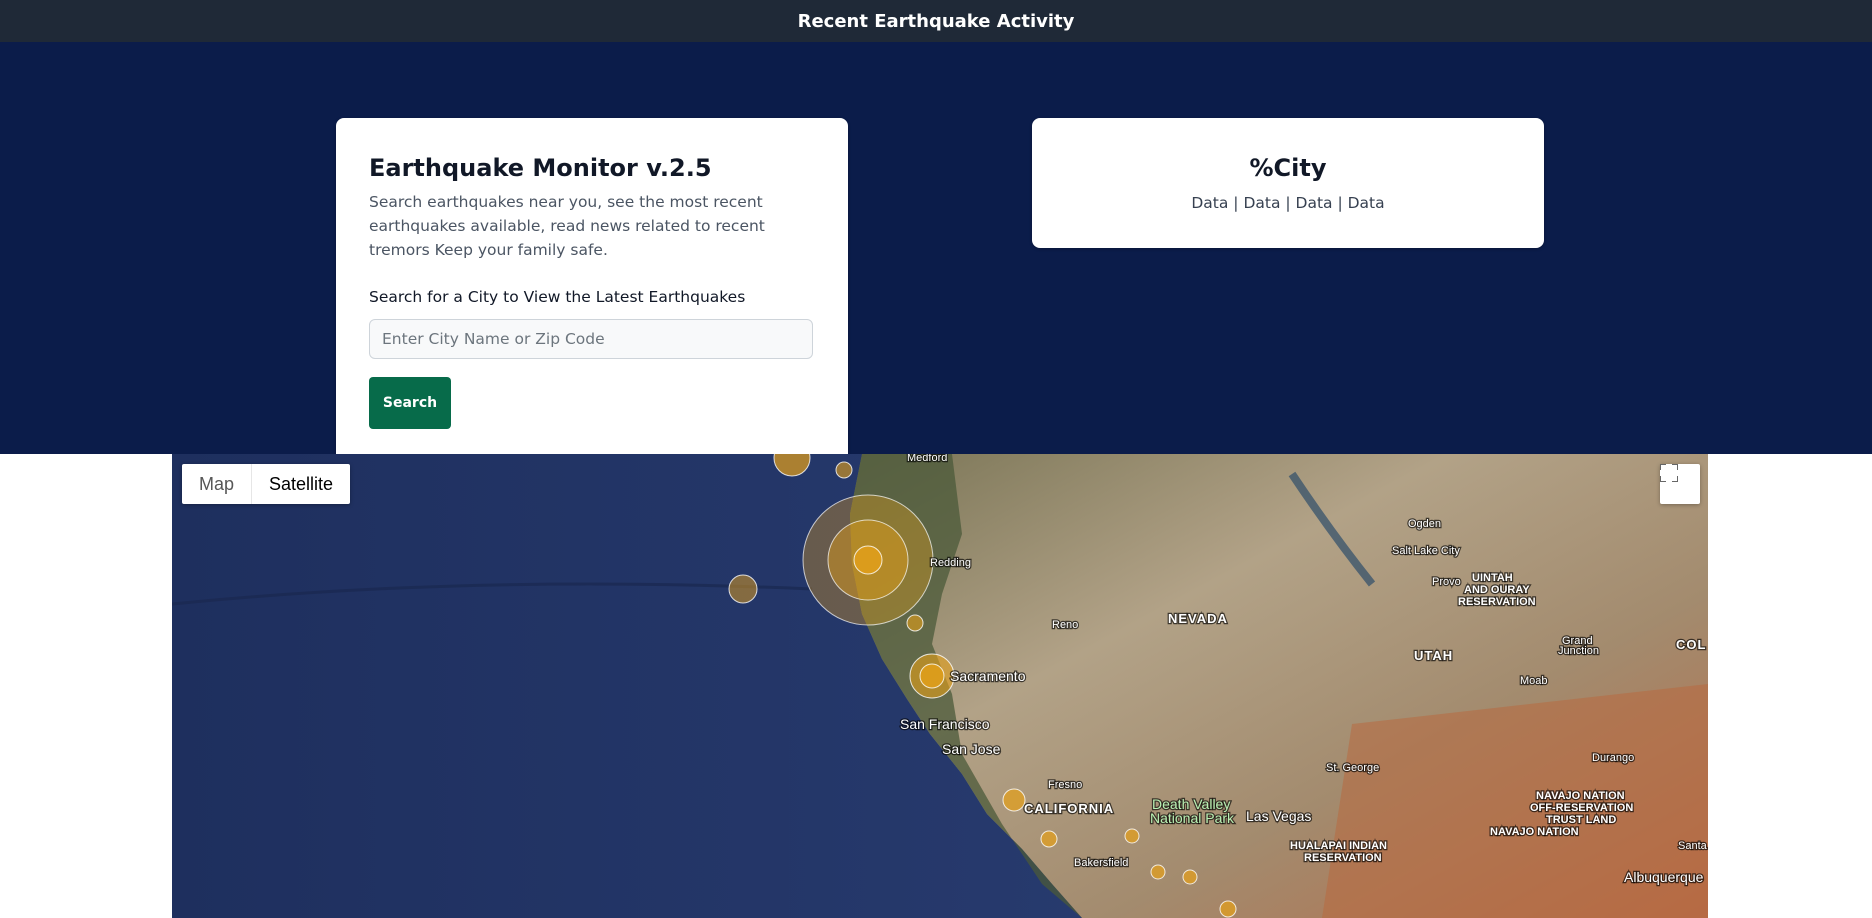 The image size is (1872, 918). Describe the element at coordinates (927, 459) in the screenshot. I see `label-medford: Medford` at that location.